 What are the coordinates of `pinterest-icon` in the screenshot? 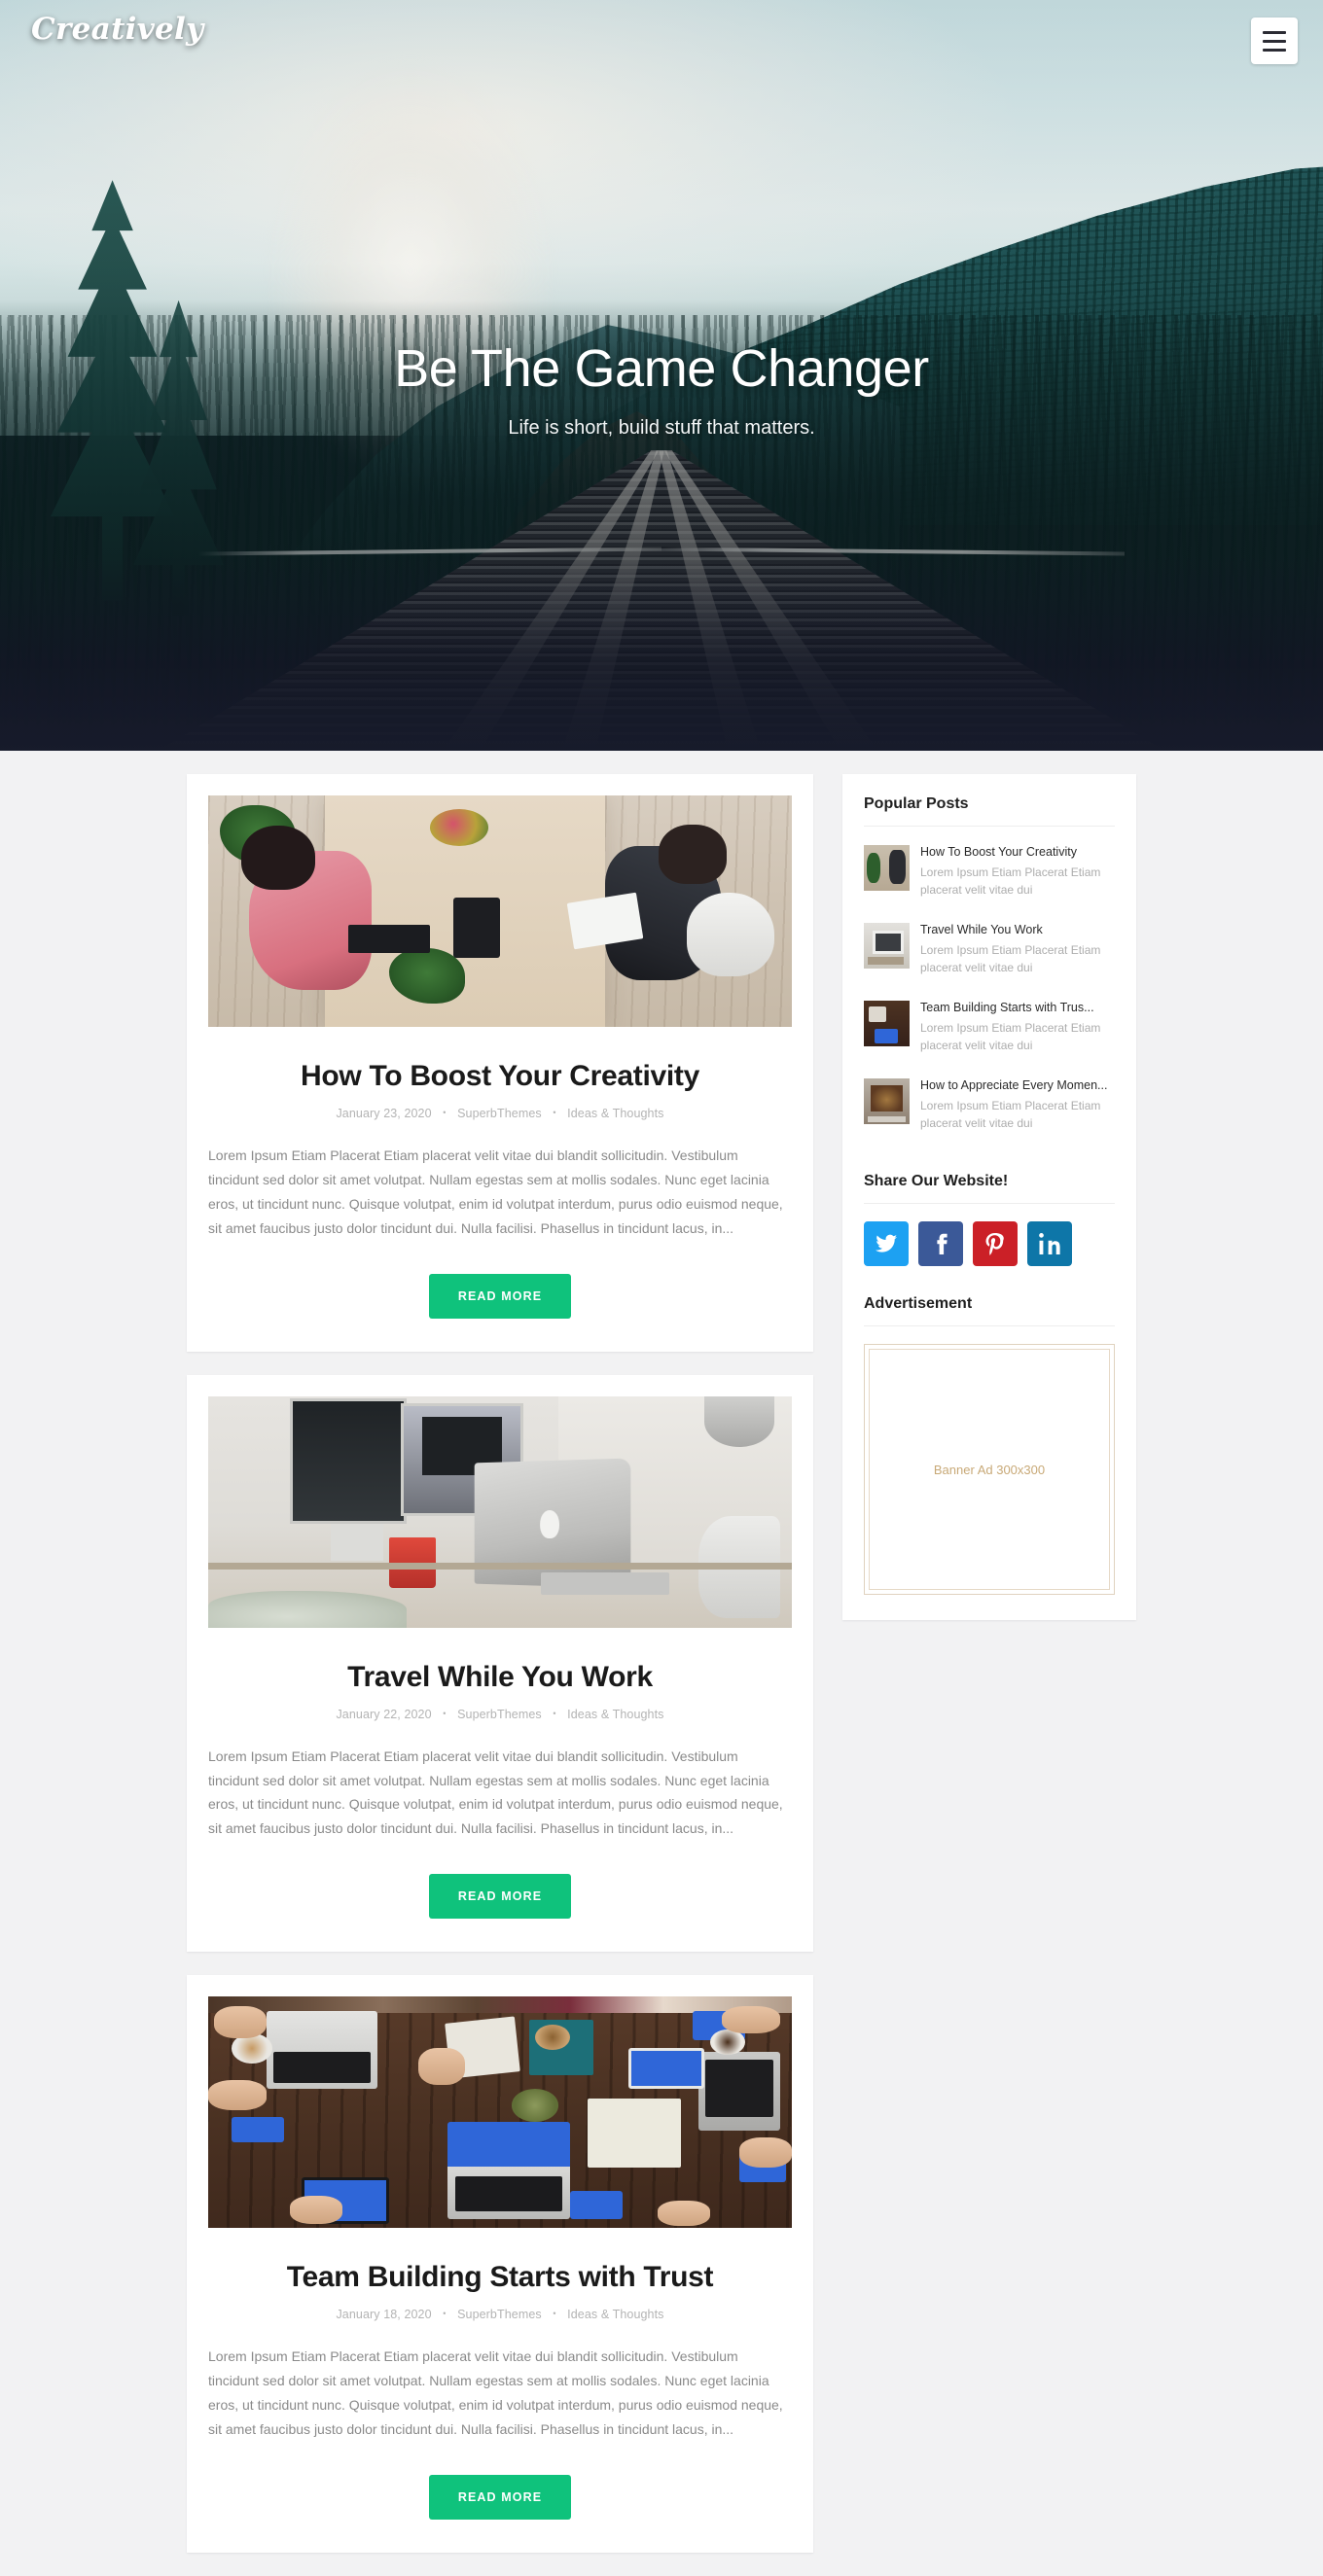 It's located at (995, 1244).